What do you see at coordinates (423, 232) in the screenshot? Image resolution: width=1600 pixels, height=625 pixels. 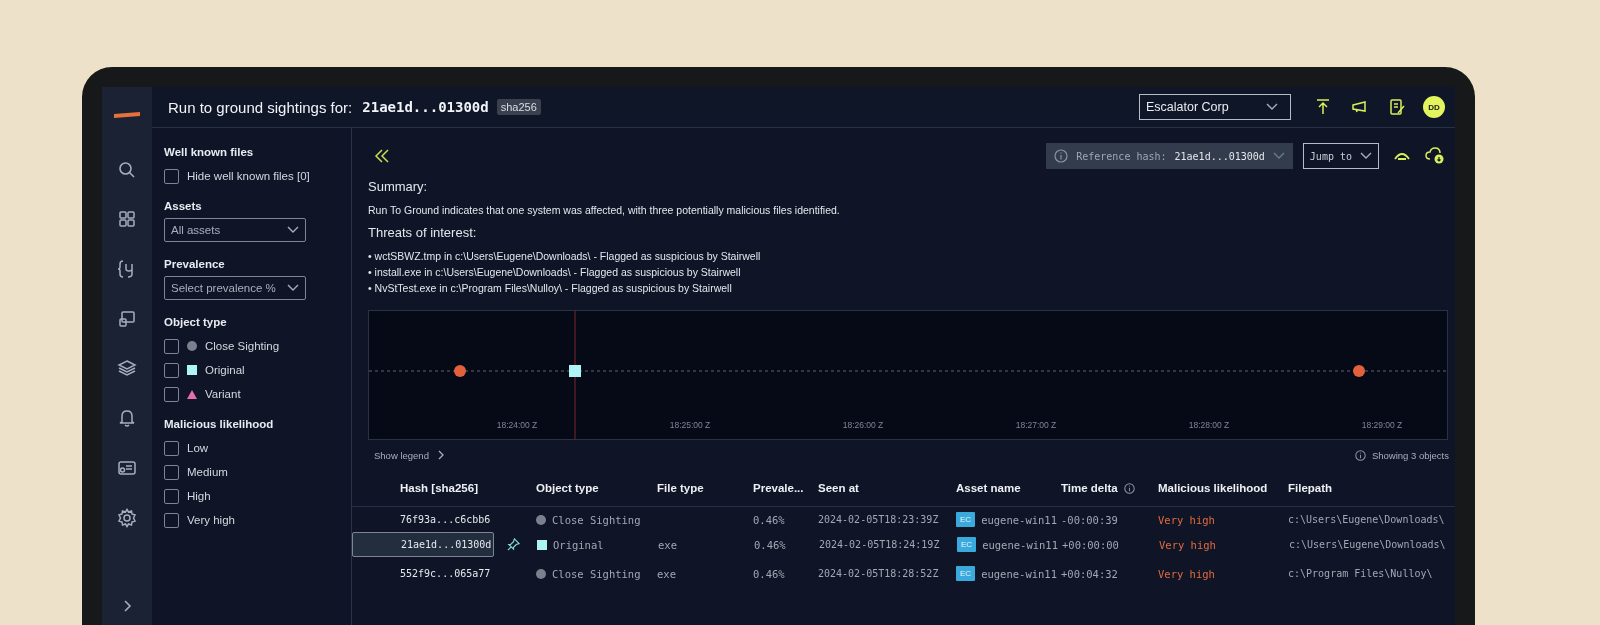 I see `threats-heading: Threats of interest:` at bounding box center [423, 232].